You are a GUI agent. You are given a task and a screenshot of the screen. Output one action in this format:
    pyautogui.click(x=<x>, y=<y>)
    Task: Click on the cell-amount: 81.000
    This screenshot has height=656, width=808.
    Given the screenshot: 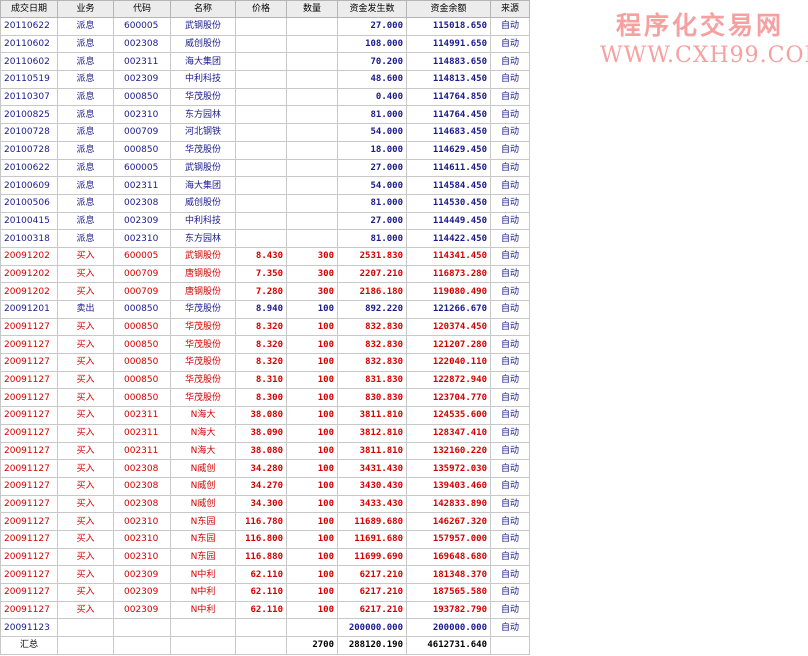 What is the action you would take?
    pyautogui.click(x=372, y=203)
    